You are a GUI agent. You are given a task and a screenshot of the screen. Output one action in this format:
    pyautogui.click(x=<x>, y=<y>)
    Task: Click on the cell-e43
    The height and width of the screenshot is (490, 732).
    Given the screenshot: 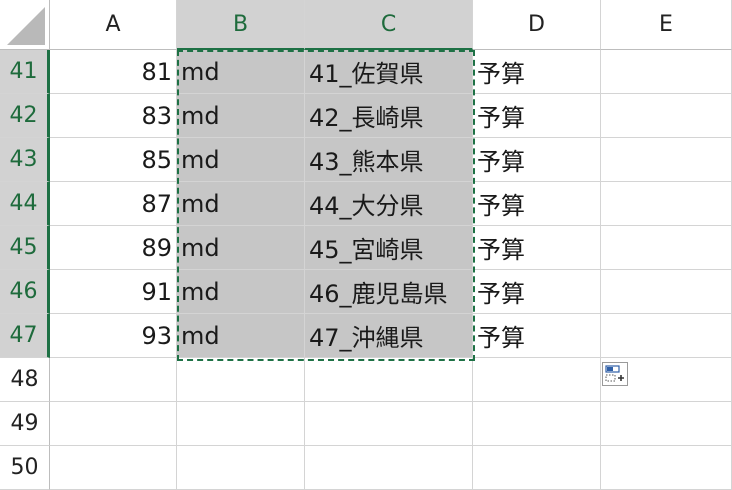 What is the action you would take?
    pyautogui.click(x=666, y=160)
    